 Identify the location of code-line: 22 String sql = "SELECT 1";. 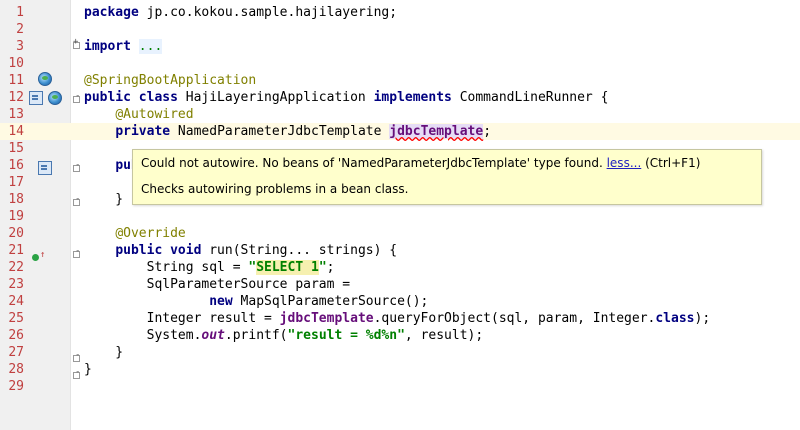
(400, 267).